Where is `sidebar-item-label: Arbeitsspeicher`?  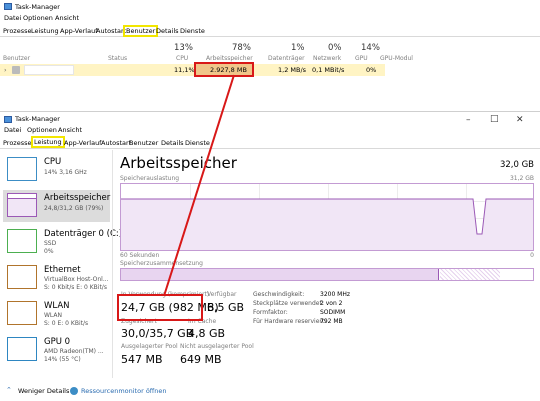
sidebar-item-label: Arbeitsspeicher is located at coordinates (77, 198).